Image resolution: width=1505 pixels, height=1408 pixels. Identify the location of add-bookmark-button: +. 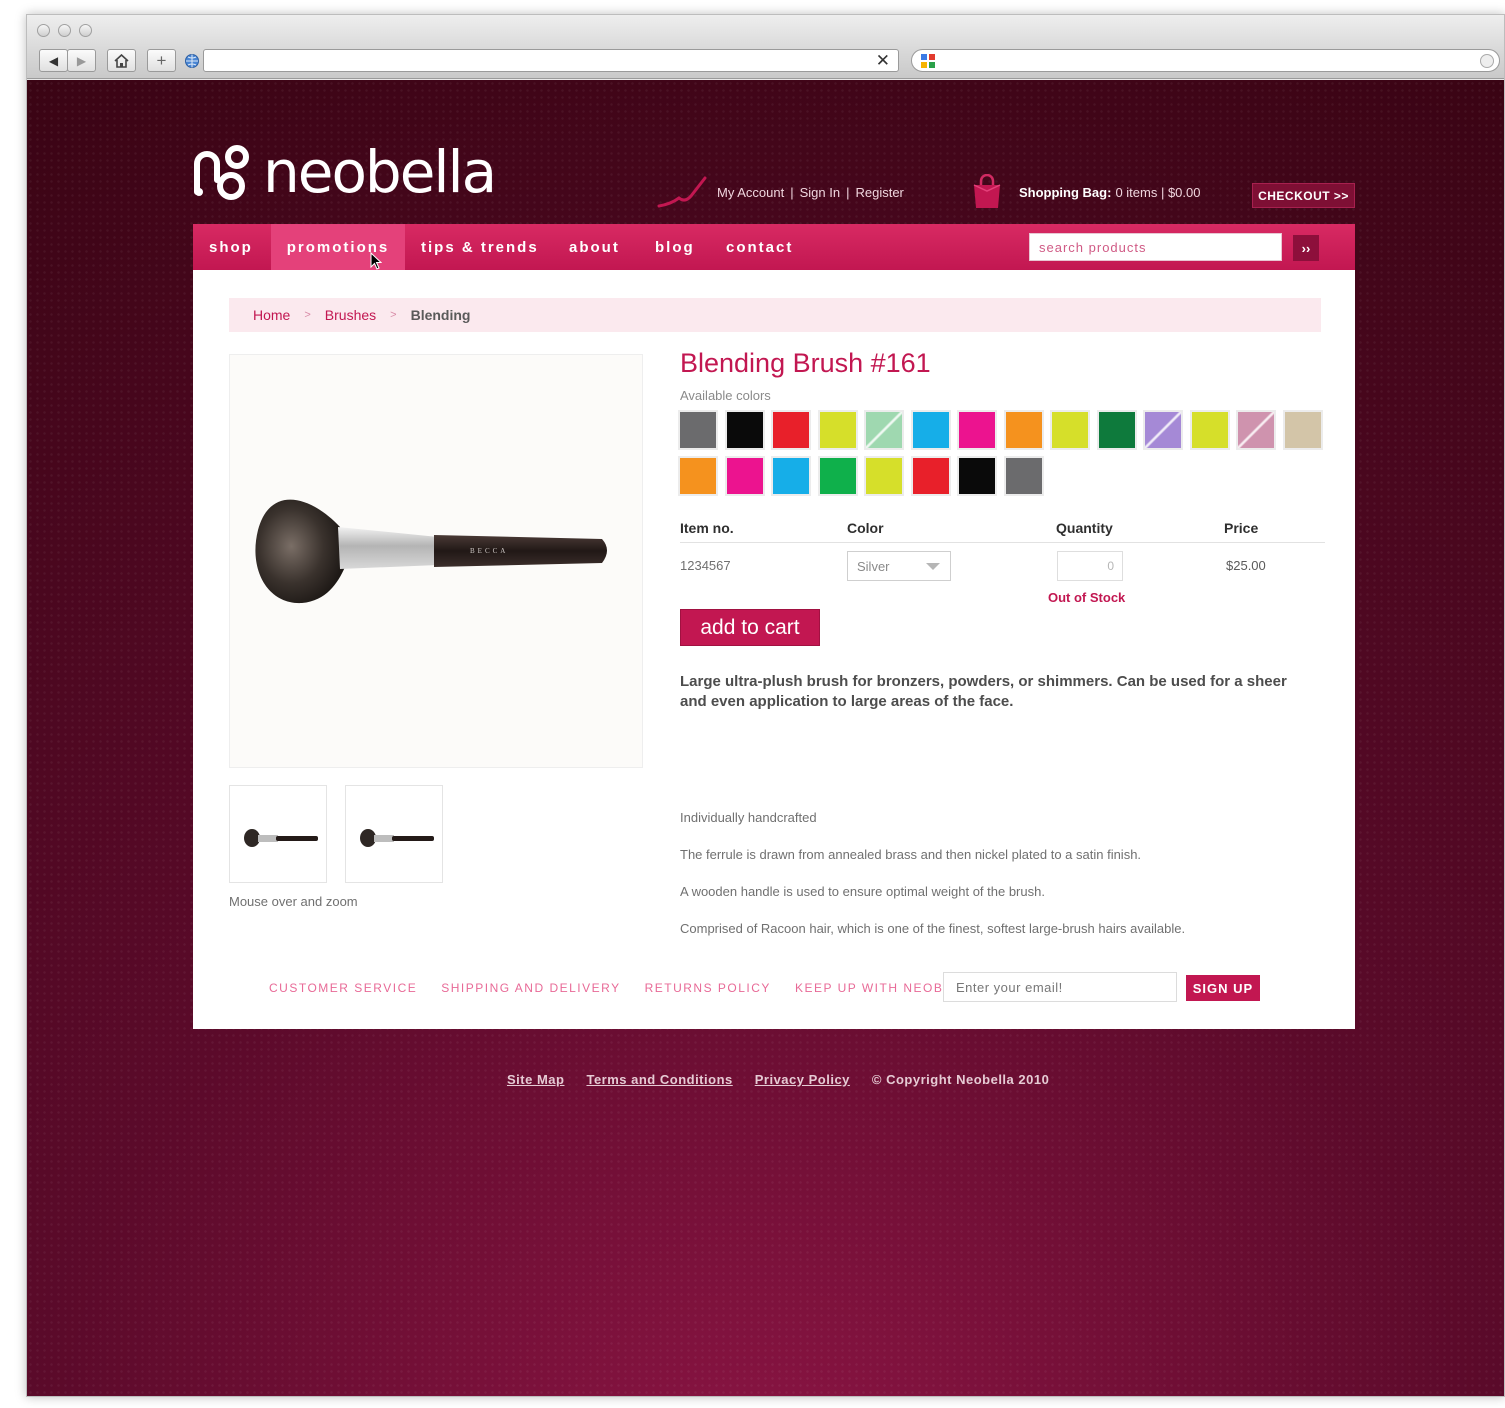
(161, 60).